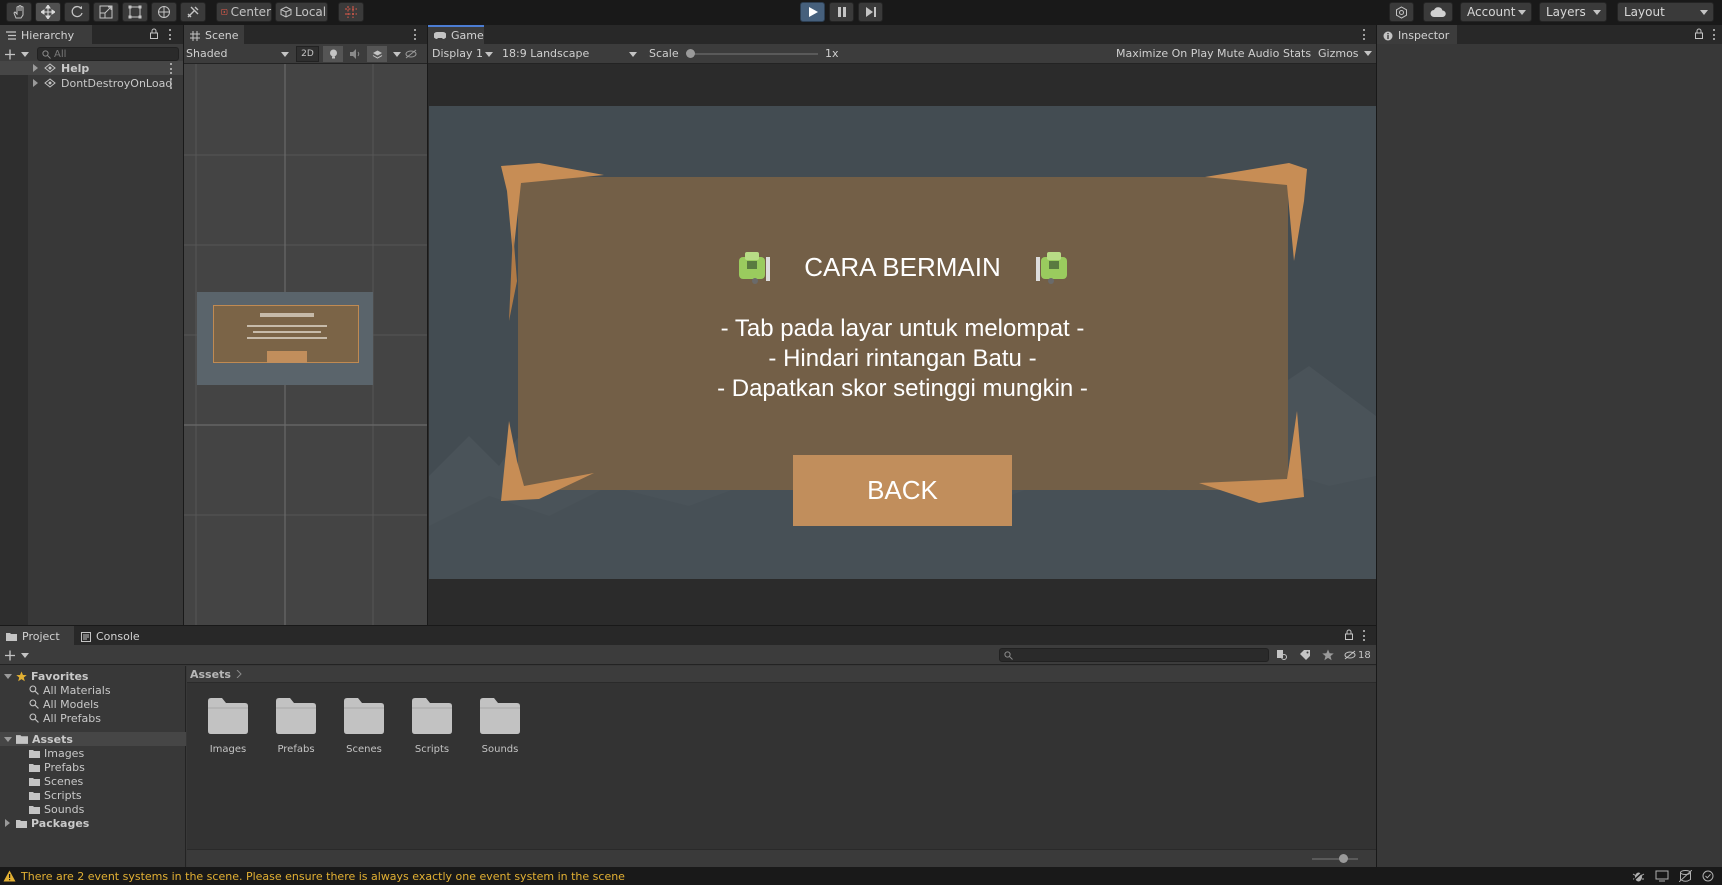  What do you see at coordinates (1328, 655) in the screenshot?
I see `star-icon` at bounding box center [1328, 655].